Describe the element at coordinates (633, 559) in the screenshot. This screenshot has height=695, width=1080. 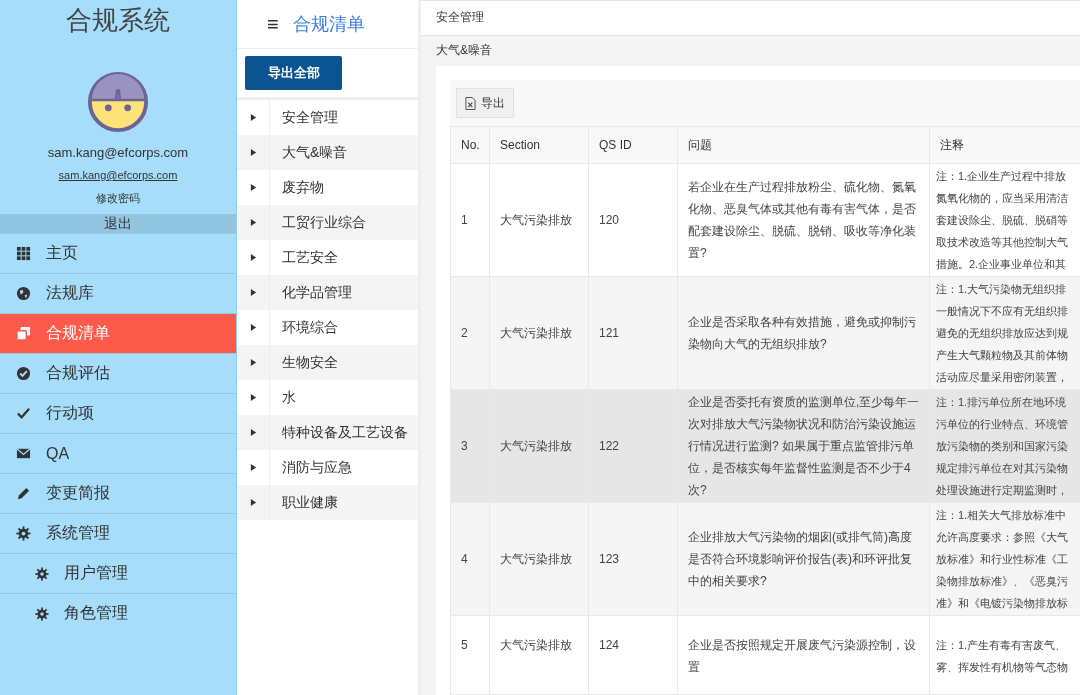
I see `table-cell: 123` at that location.